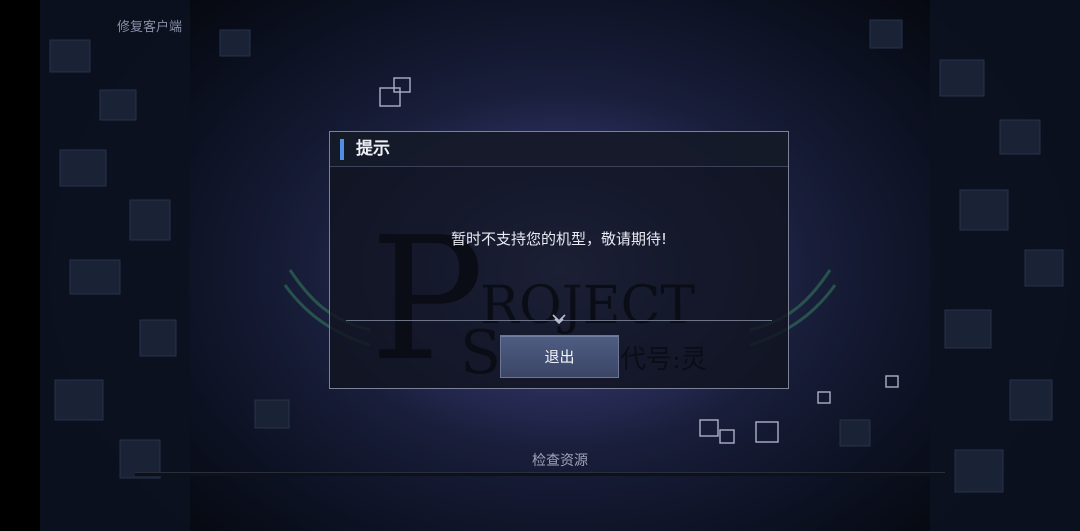 The image size is (1080, 531). What do you see at coordinates (149, 25) in the screenshot?
I see `repair-client-link: 修复客户端` at bounding box center [149, 25].